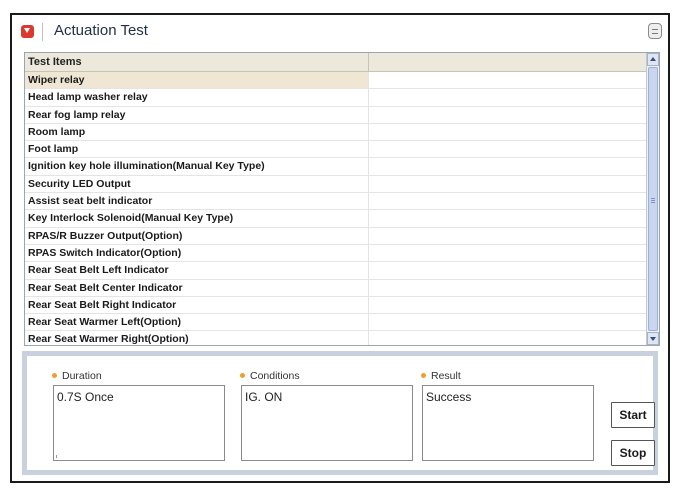  Describe the element at coordinates (197, 322) in the screenshot. I see `test-item-label: Rear Seat Warmer Left(Option)` at that location.